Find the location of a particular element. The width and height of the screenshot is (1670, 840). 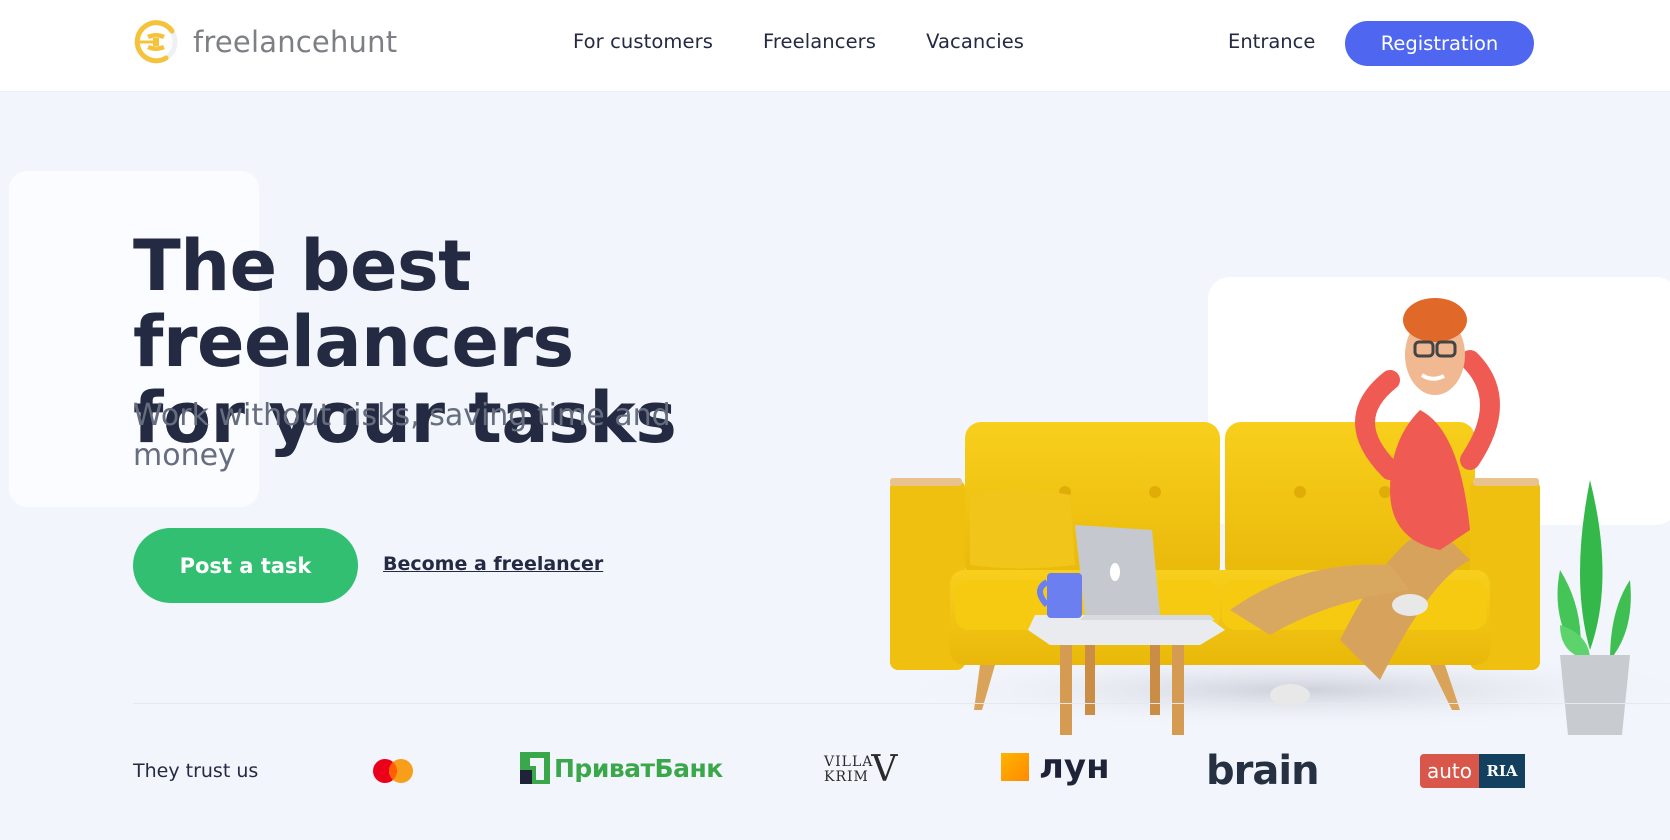

become-freelancer-link: Become a freelancer is located at coordinates (493, 564).